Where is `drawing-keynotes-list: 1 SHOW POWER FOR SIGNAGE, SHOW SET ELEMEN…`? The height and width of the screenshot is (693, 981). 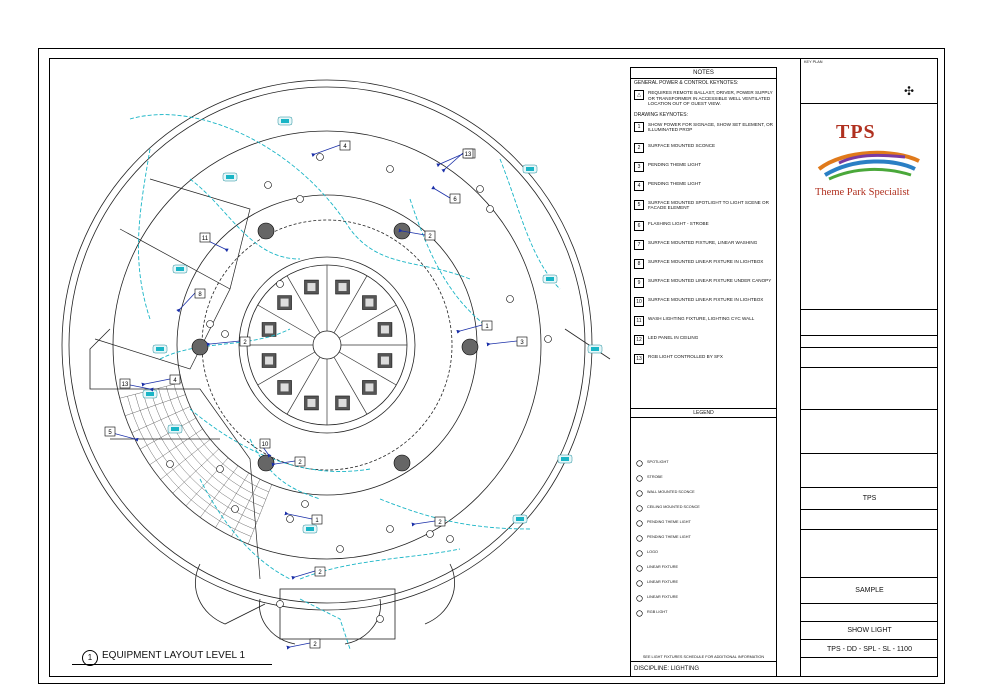
drawing-keynotes-list: 1 SHOW POWER FOR SIGNAGE, SHOW SET ELEMEN… is located at coordinates (703, 243).